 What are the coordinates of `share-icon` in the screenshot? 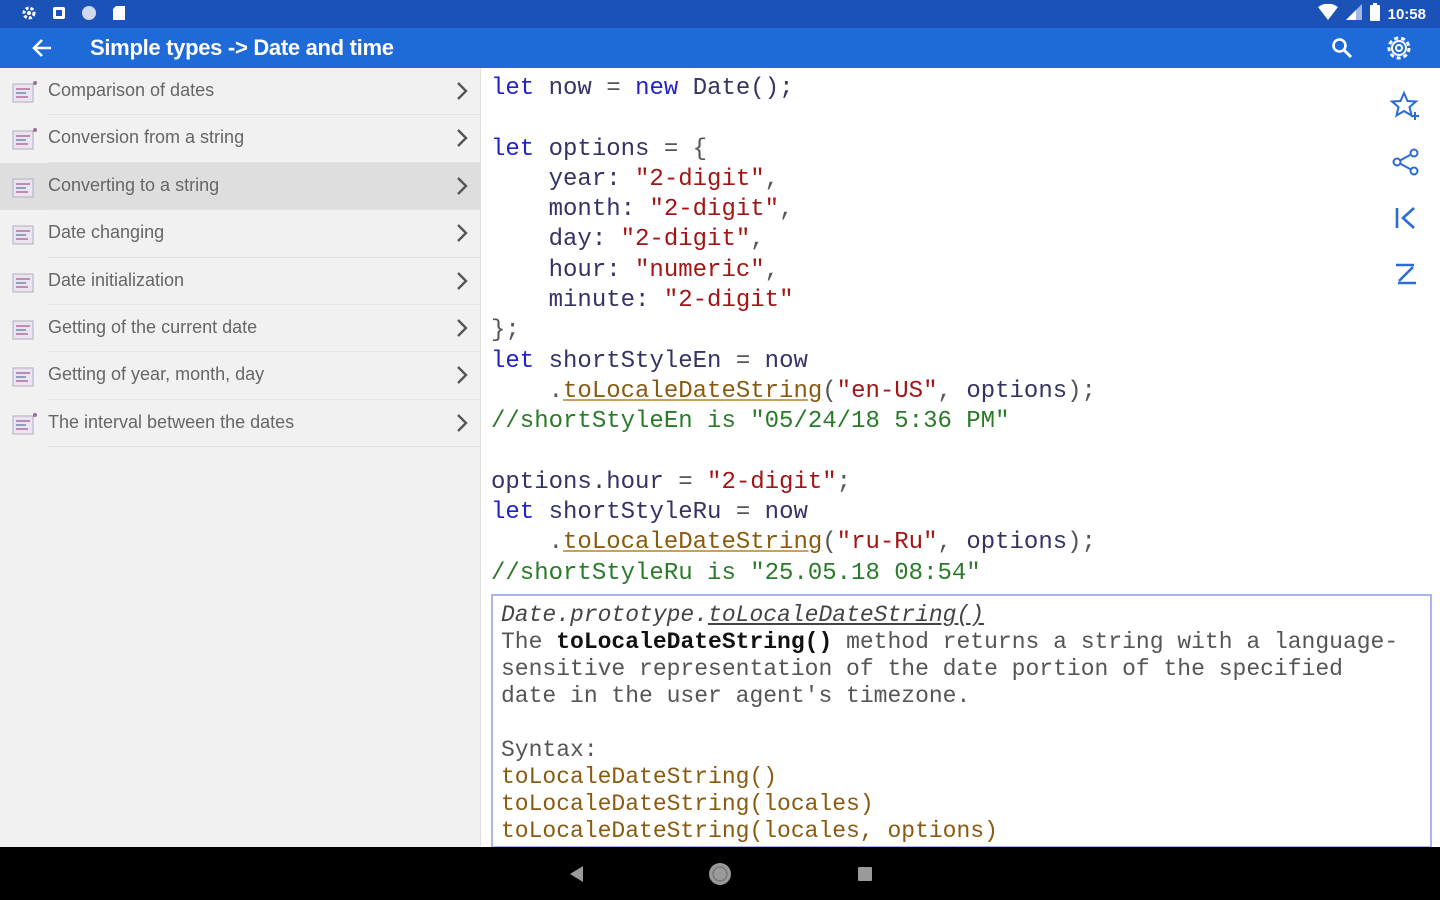 It's located at (1405, 162).